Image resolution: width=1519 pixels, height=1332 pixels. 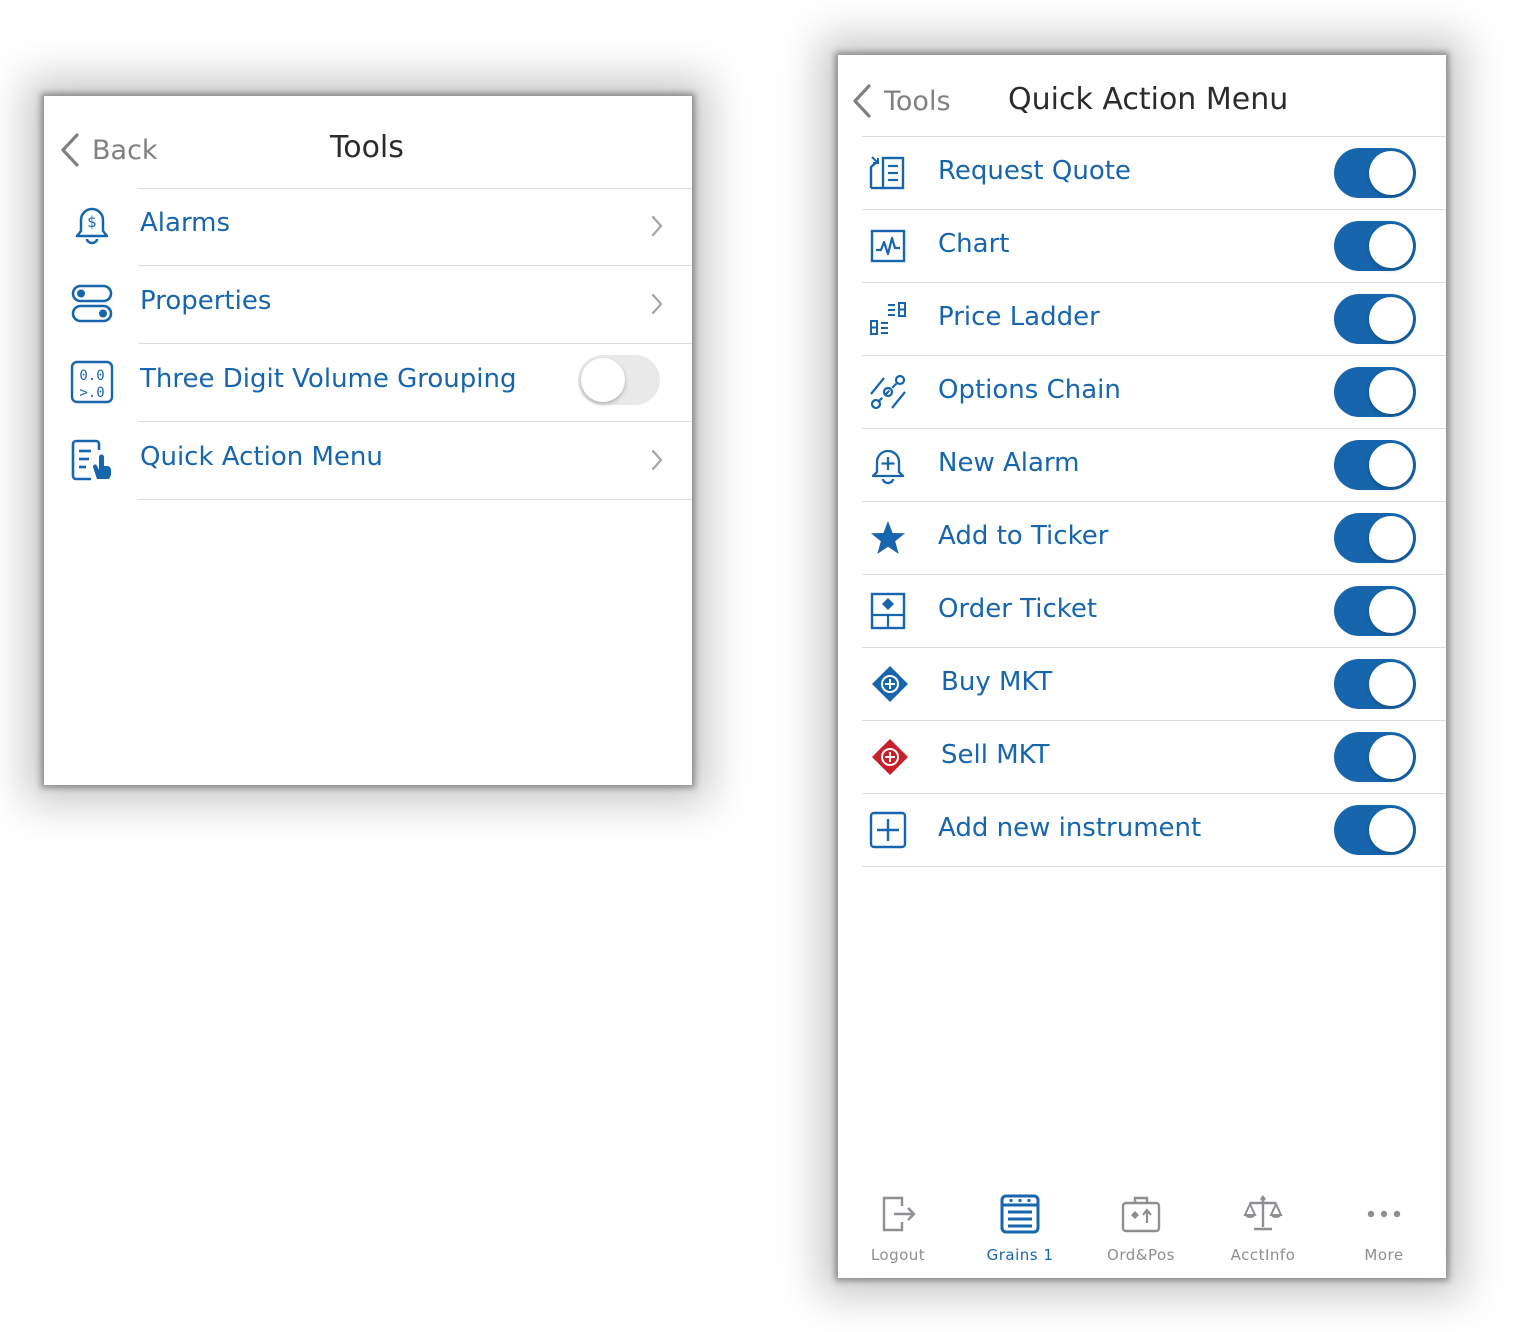 I want to click on tools-item-quick-action-menu: Quick Action Menu, so click(x=368, y=460).